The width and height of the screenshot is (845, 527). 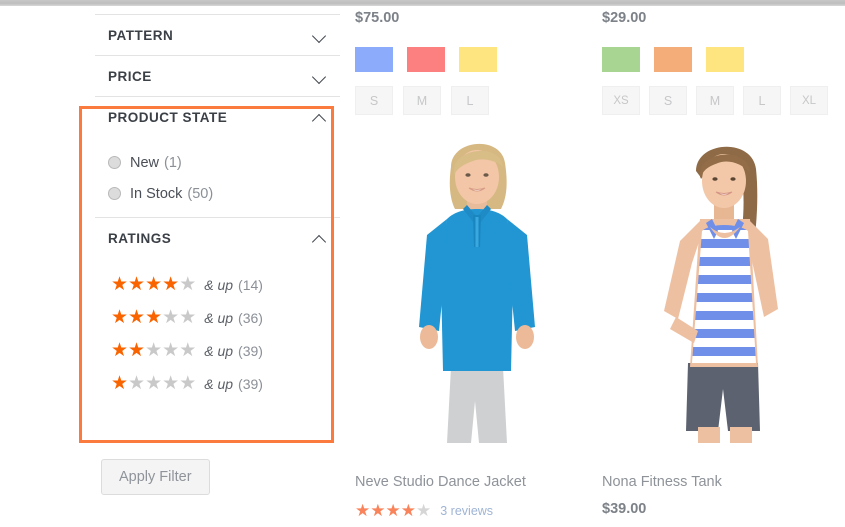 I want to click on product-state-option-in-stock: In Stock (50), so click(x=224, y=193).